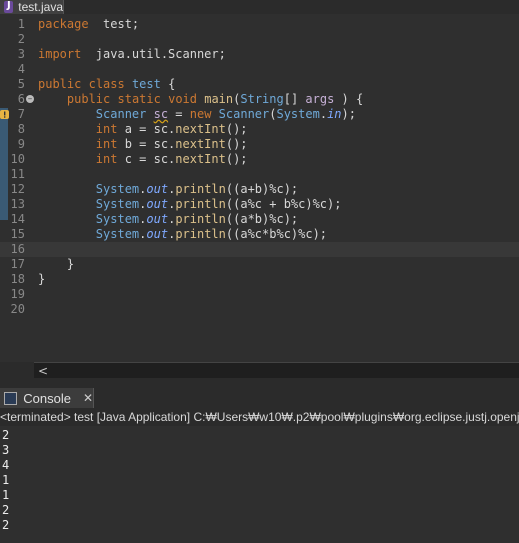 The image size is (519, 543). What do you see at coordinates (259, 309) in the screenshot?
I see `code-line: 20` at bounding box center [259, 309].